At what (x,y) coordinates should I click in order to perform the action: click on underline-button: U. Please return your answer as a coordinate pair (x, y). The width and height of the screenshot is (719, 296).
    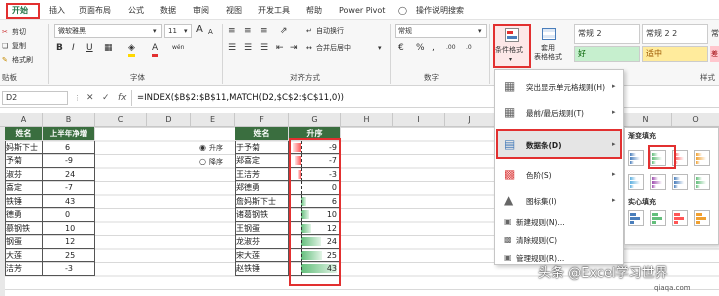
    Looking at the image, I should click on (89, 48).